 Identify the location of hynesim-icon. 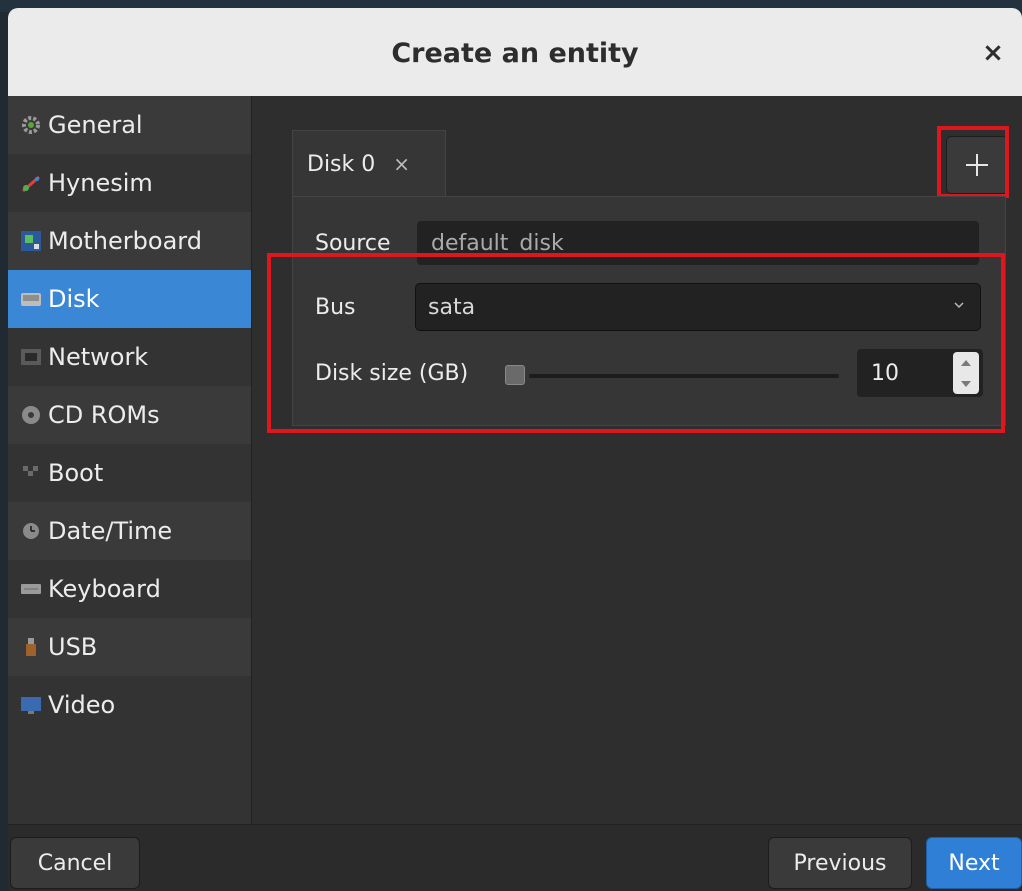
(31, 183).